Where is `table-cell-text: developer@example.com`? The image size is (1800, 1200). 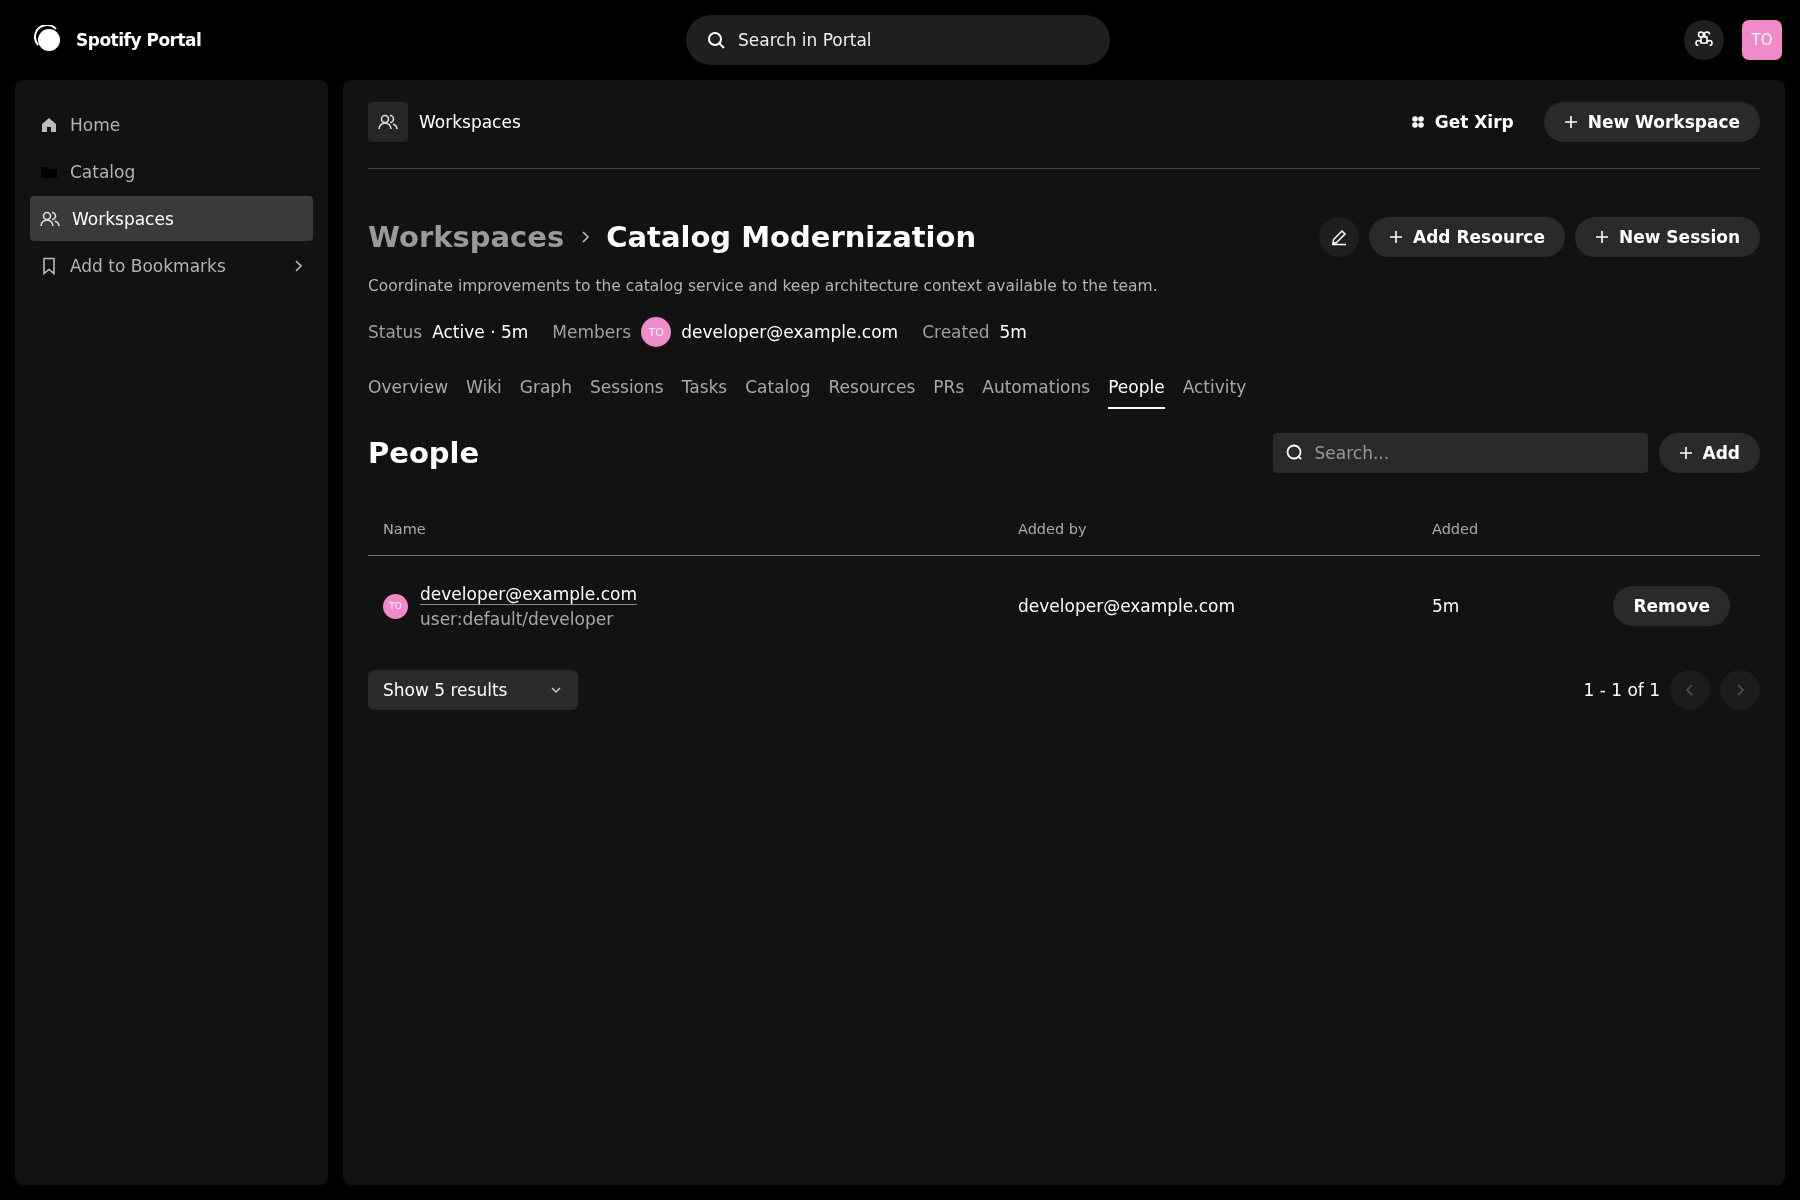 table-cell-text: developer@example.com is located at coordinates (1126, 606).